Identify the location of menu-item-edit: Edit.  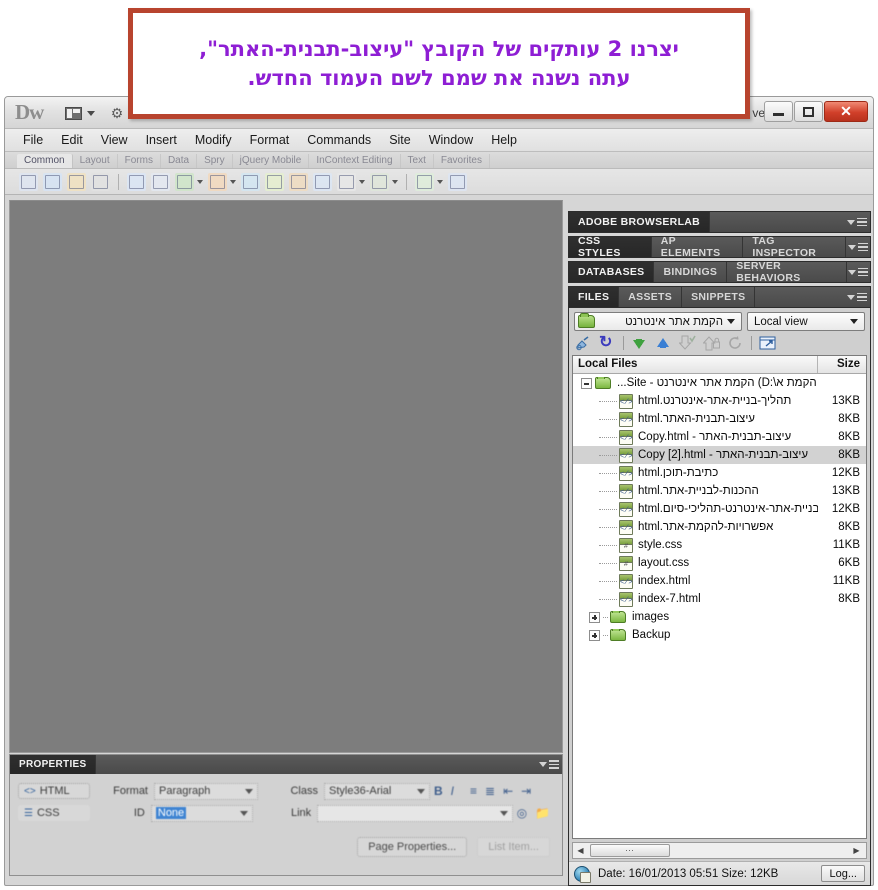
(72, 140).